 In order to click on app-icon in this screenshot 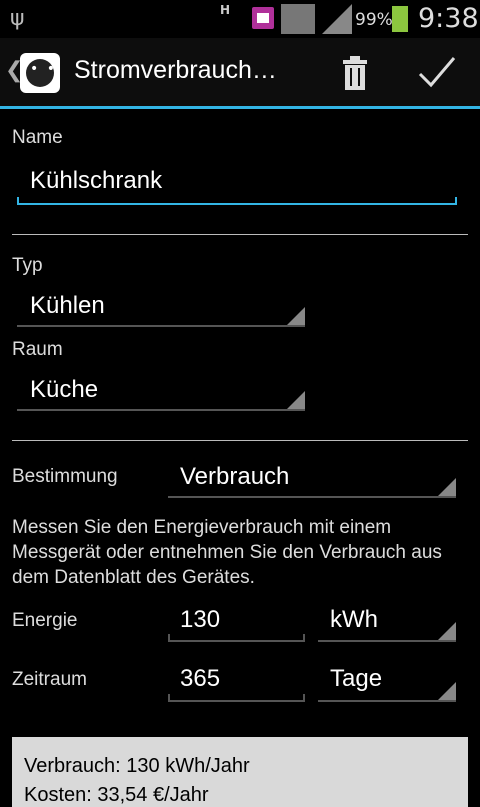, I will do `click(40, 73)`.